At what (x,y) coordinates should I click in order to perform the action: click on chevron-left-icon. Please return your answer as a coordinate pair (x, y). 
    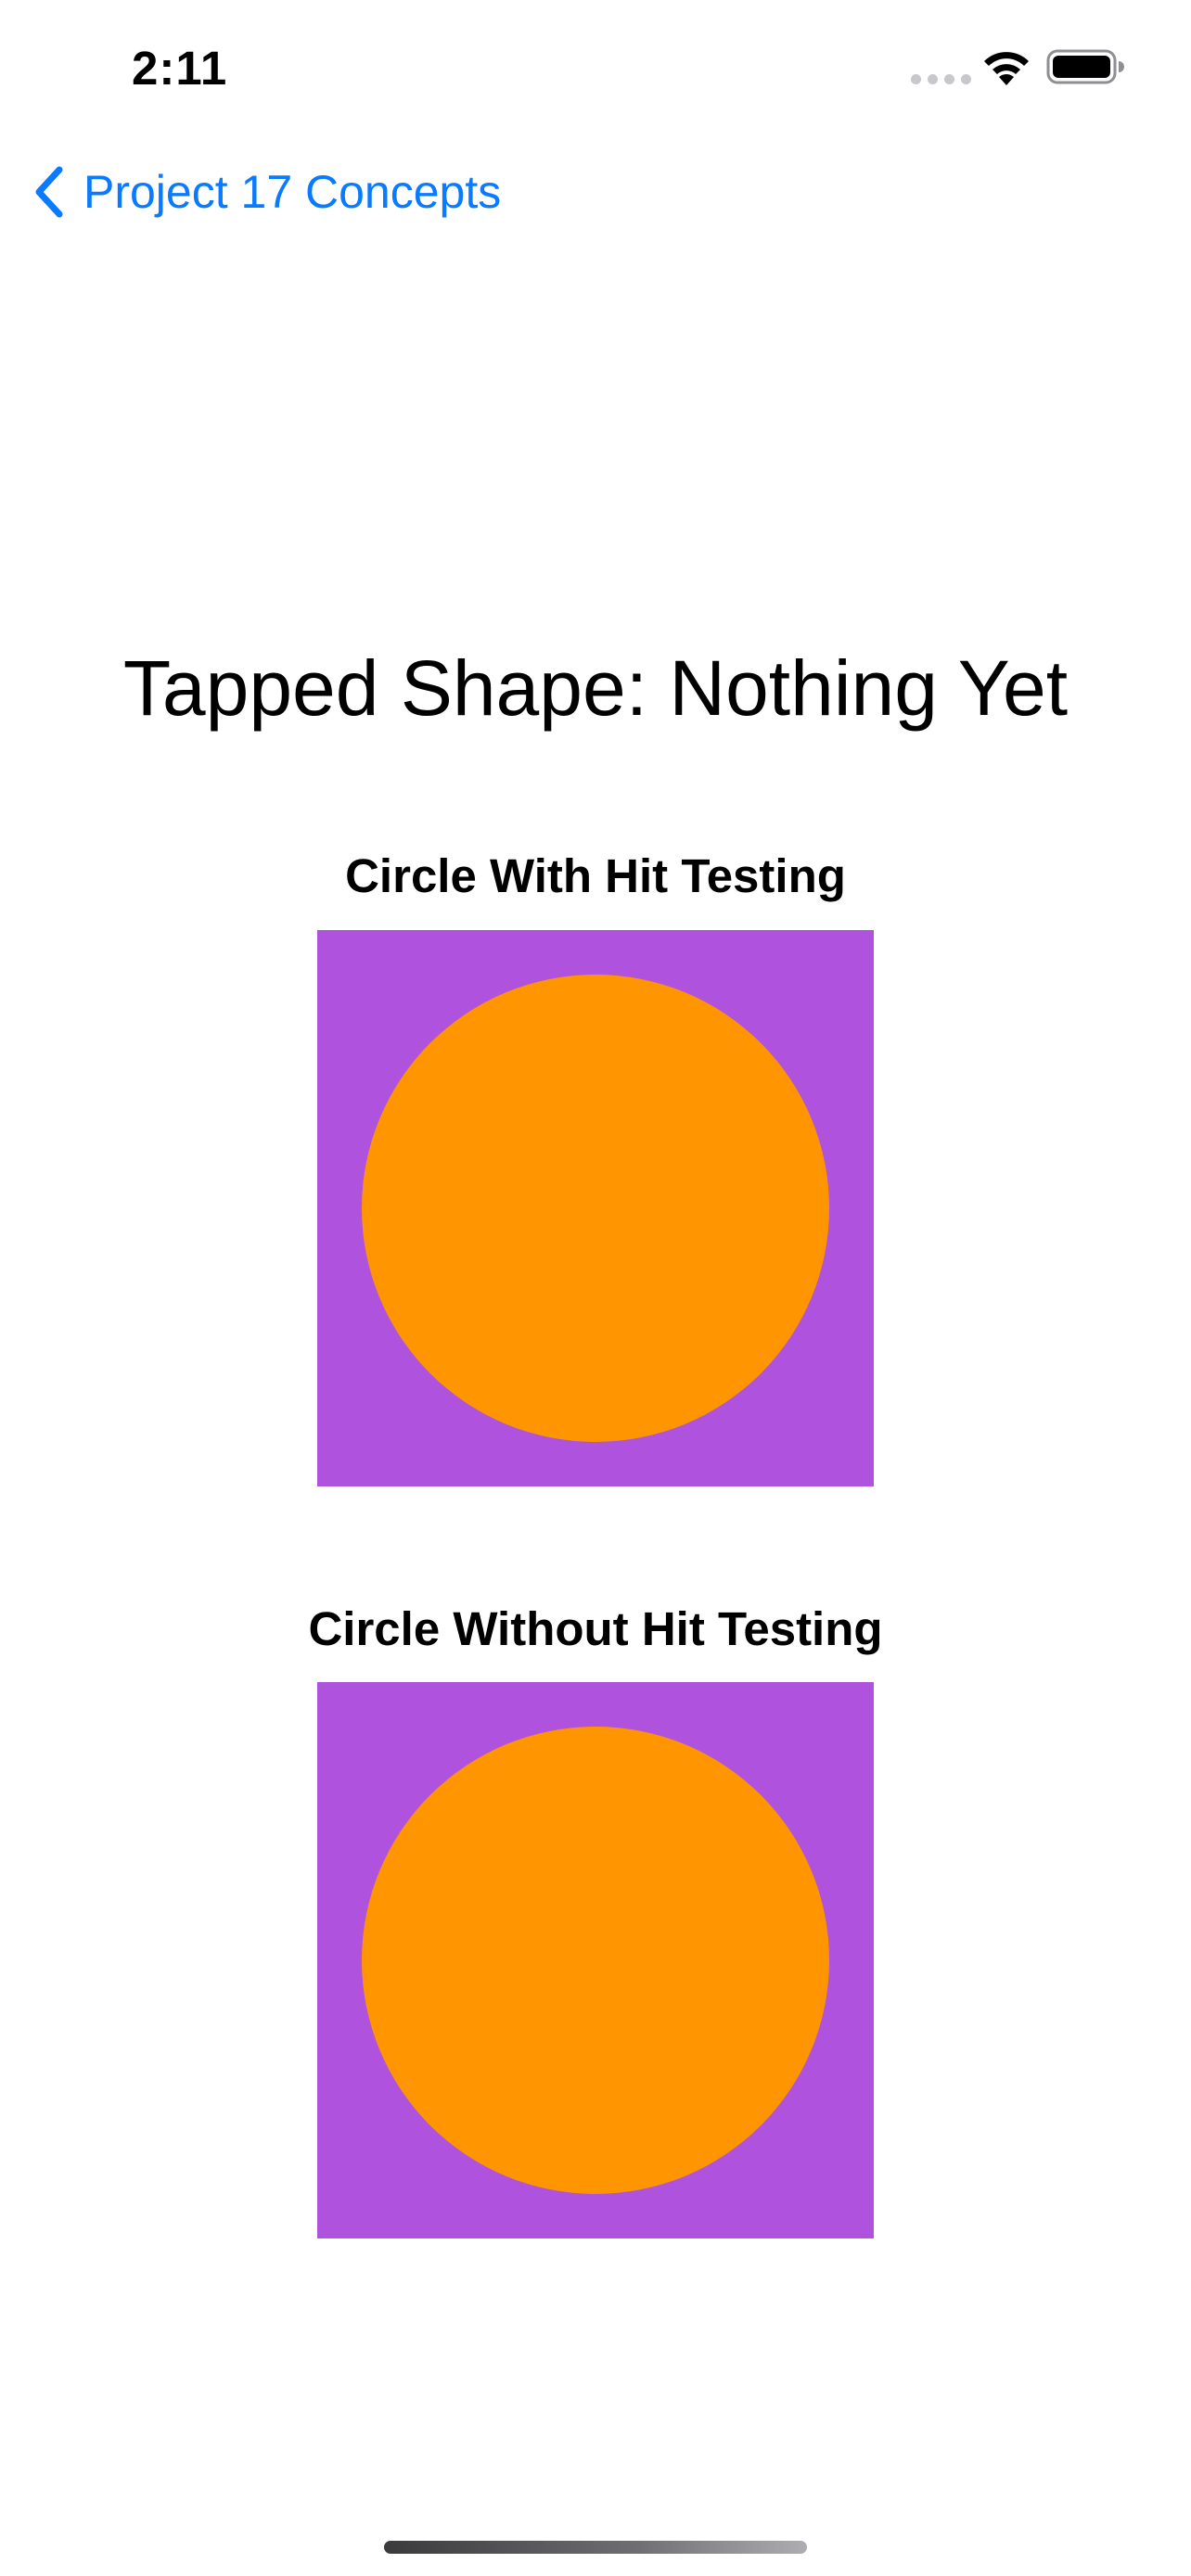
    Looking at the image, I should click on (49, 192).